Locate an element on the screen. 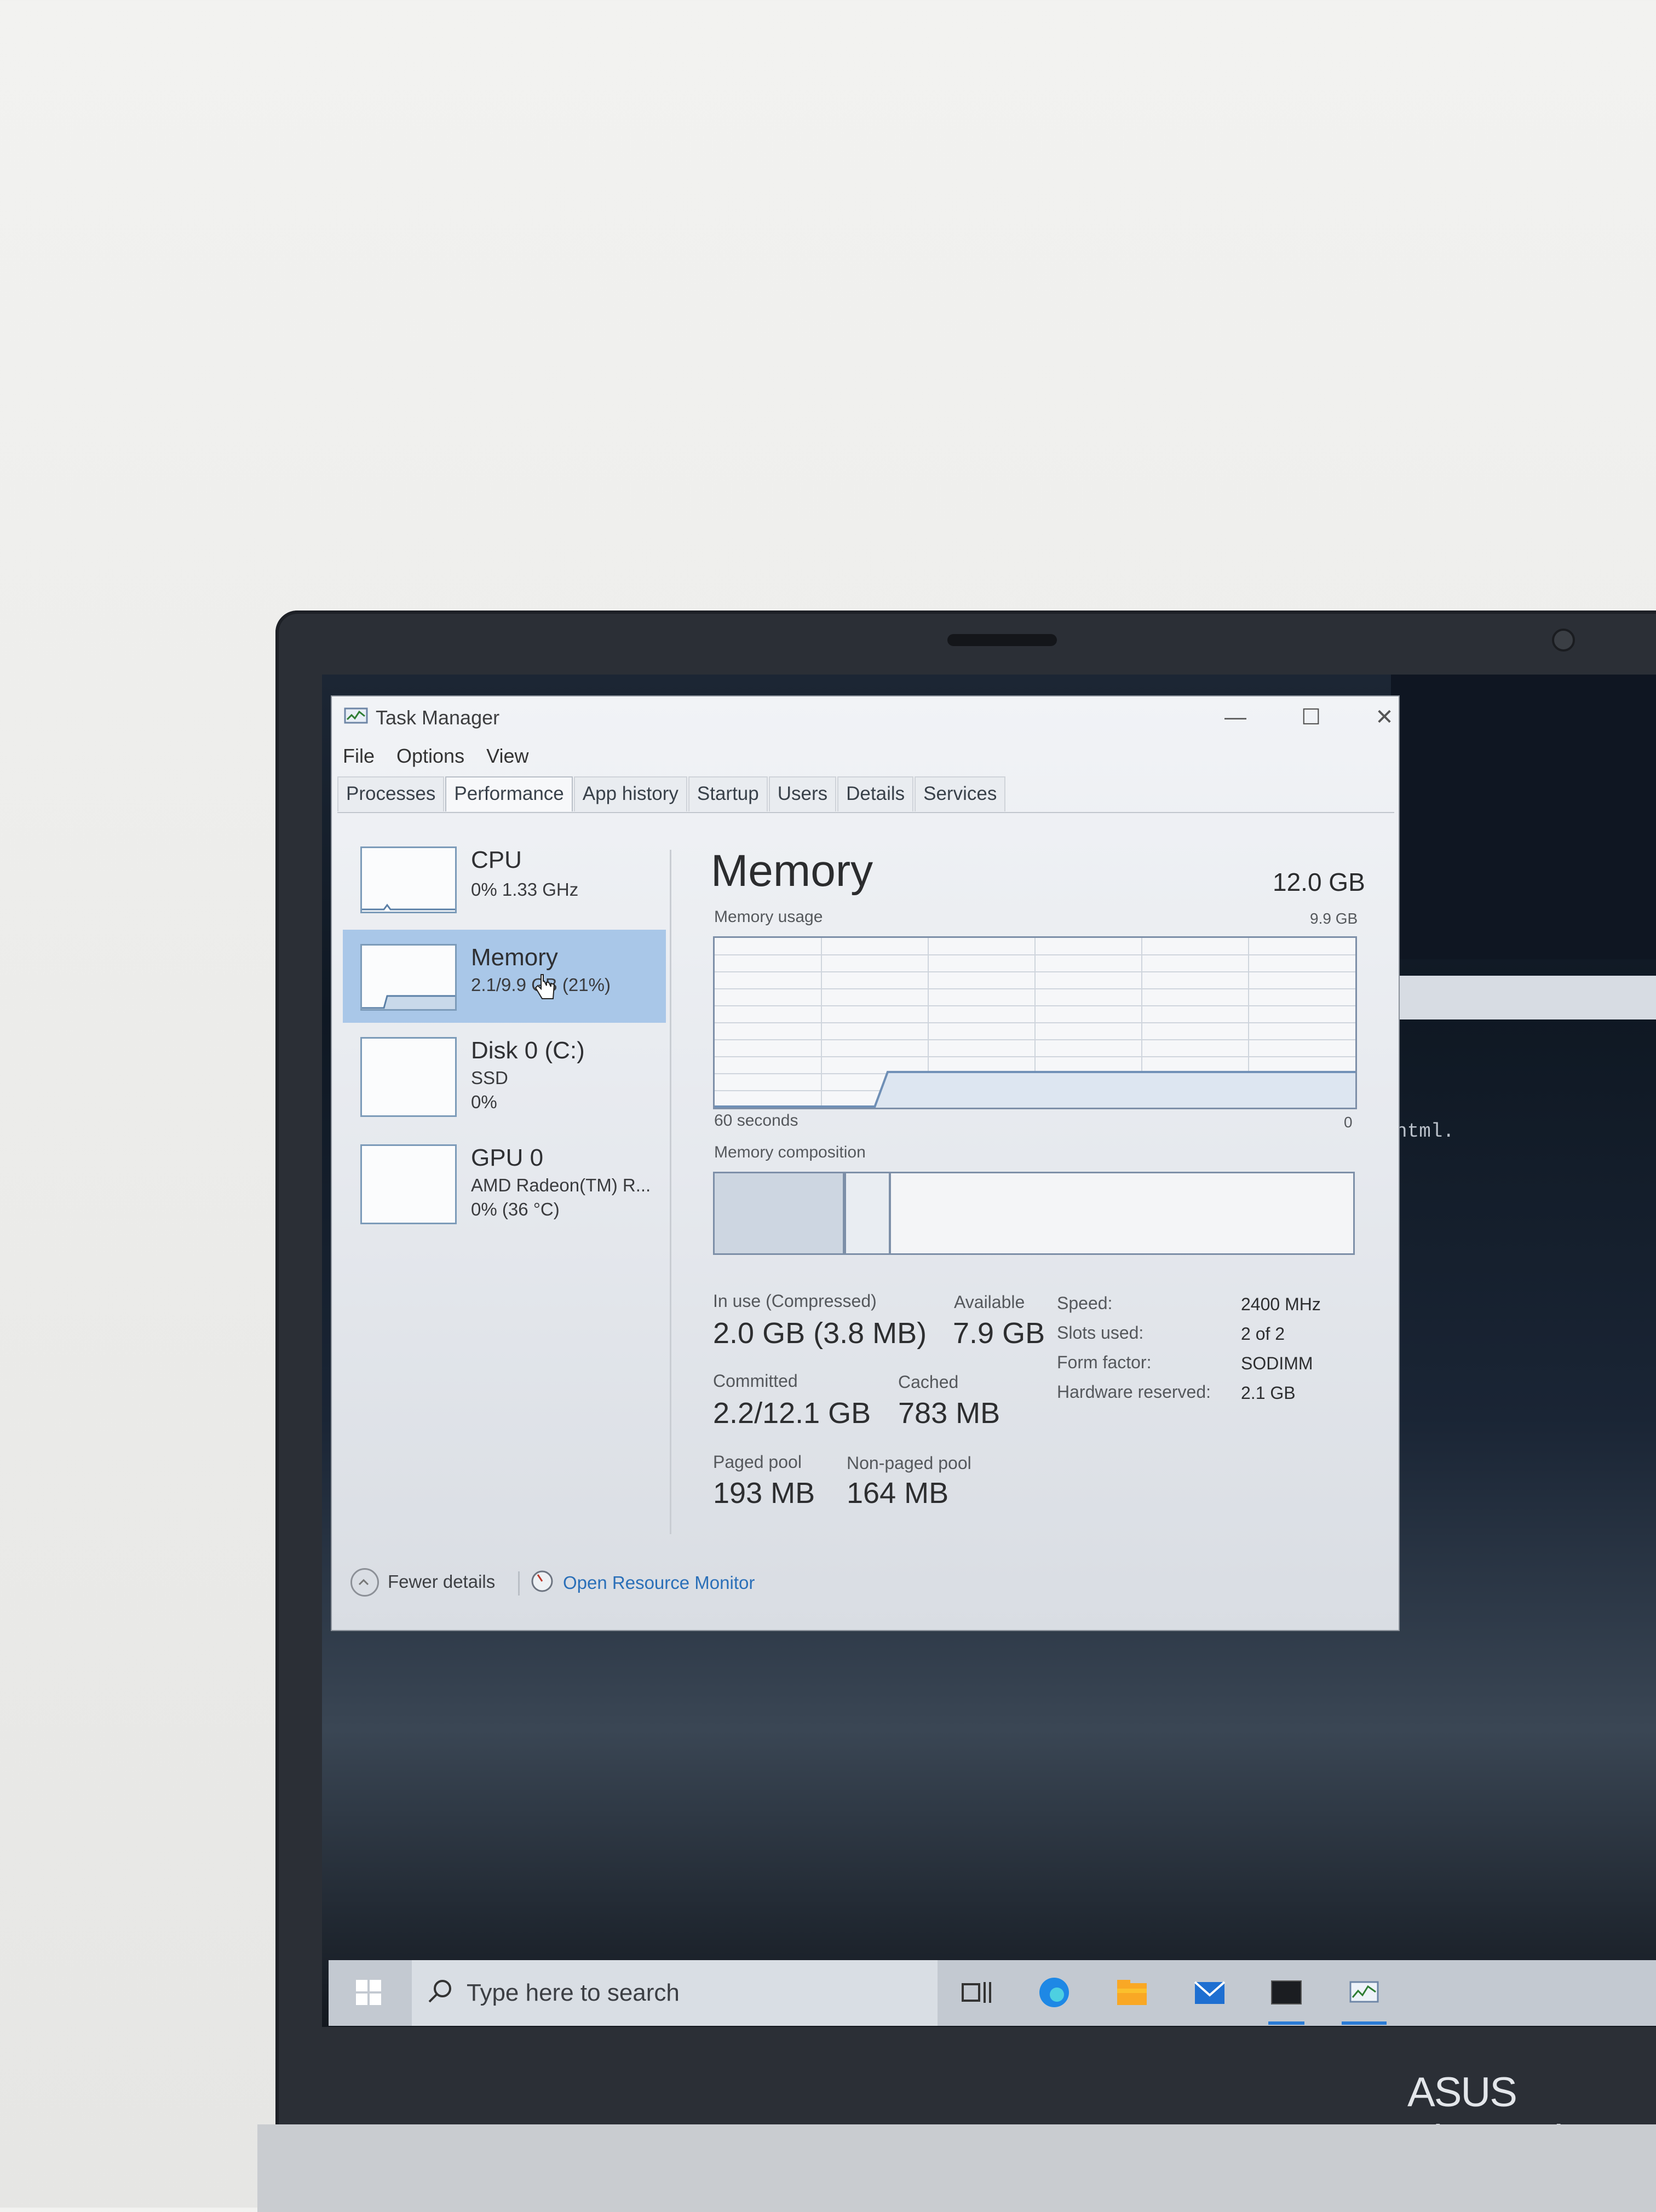  task-manager-icon is located at coordinates (356, 715).